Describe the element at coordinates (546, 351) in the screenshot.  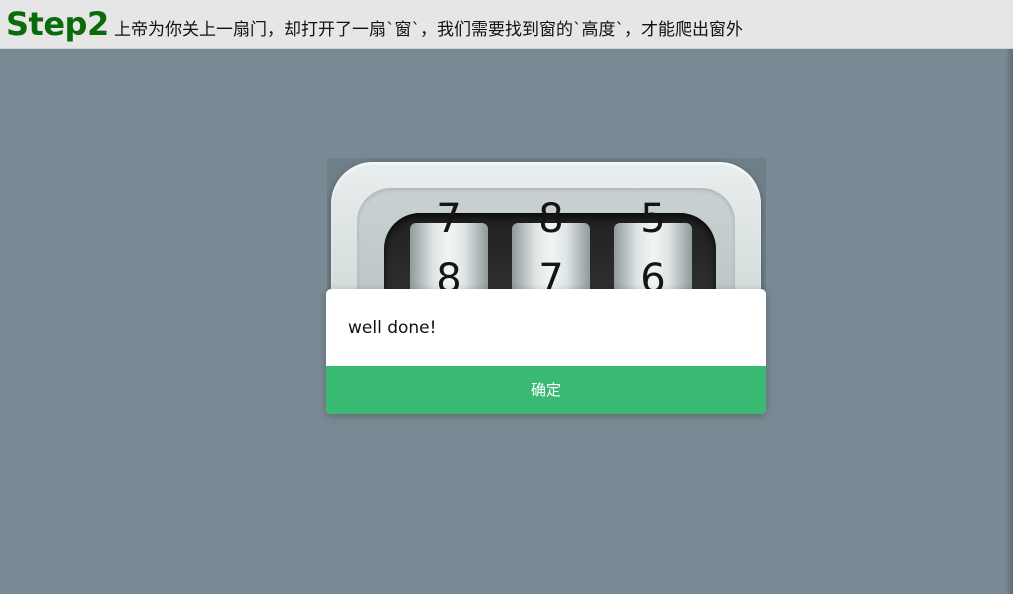
I see `alert-dialog: well done! 确定` at that location.